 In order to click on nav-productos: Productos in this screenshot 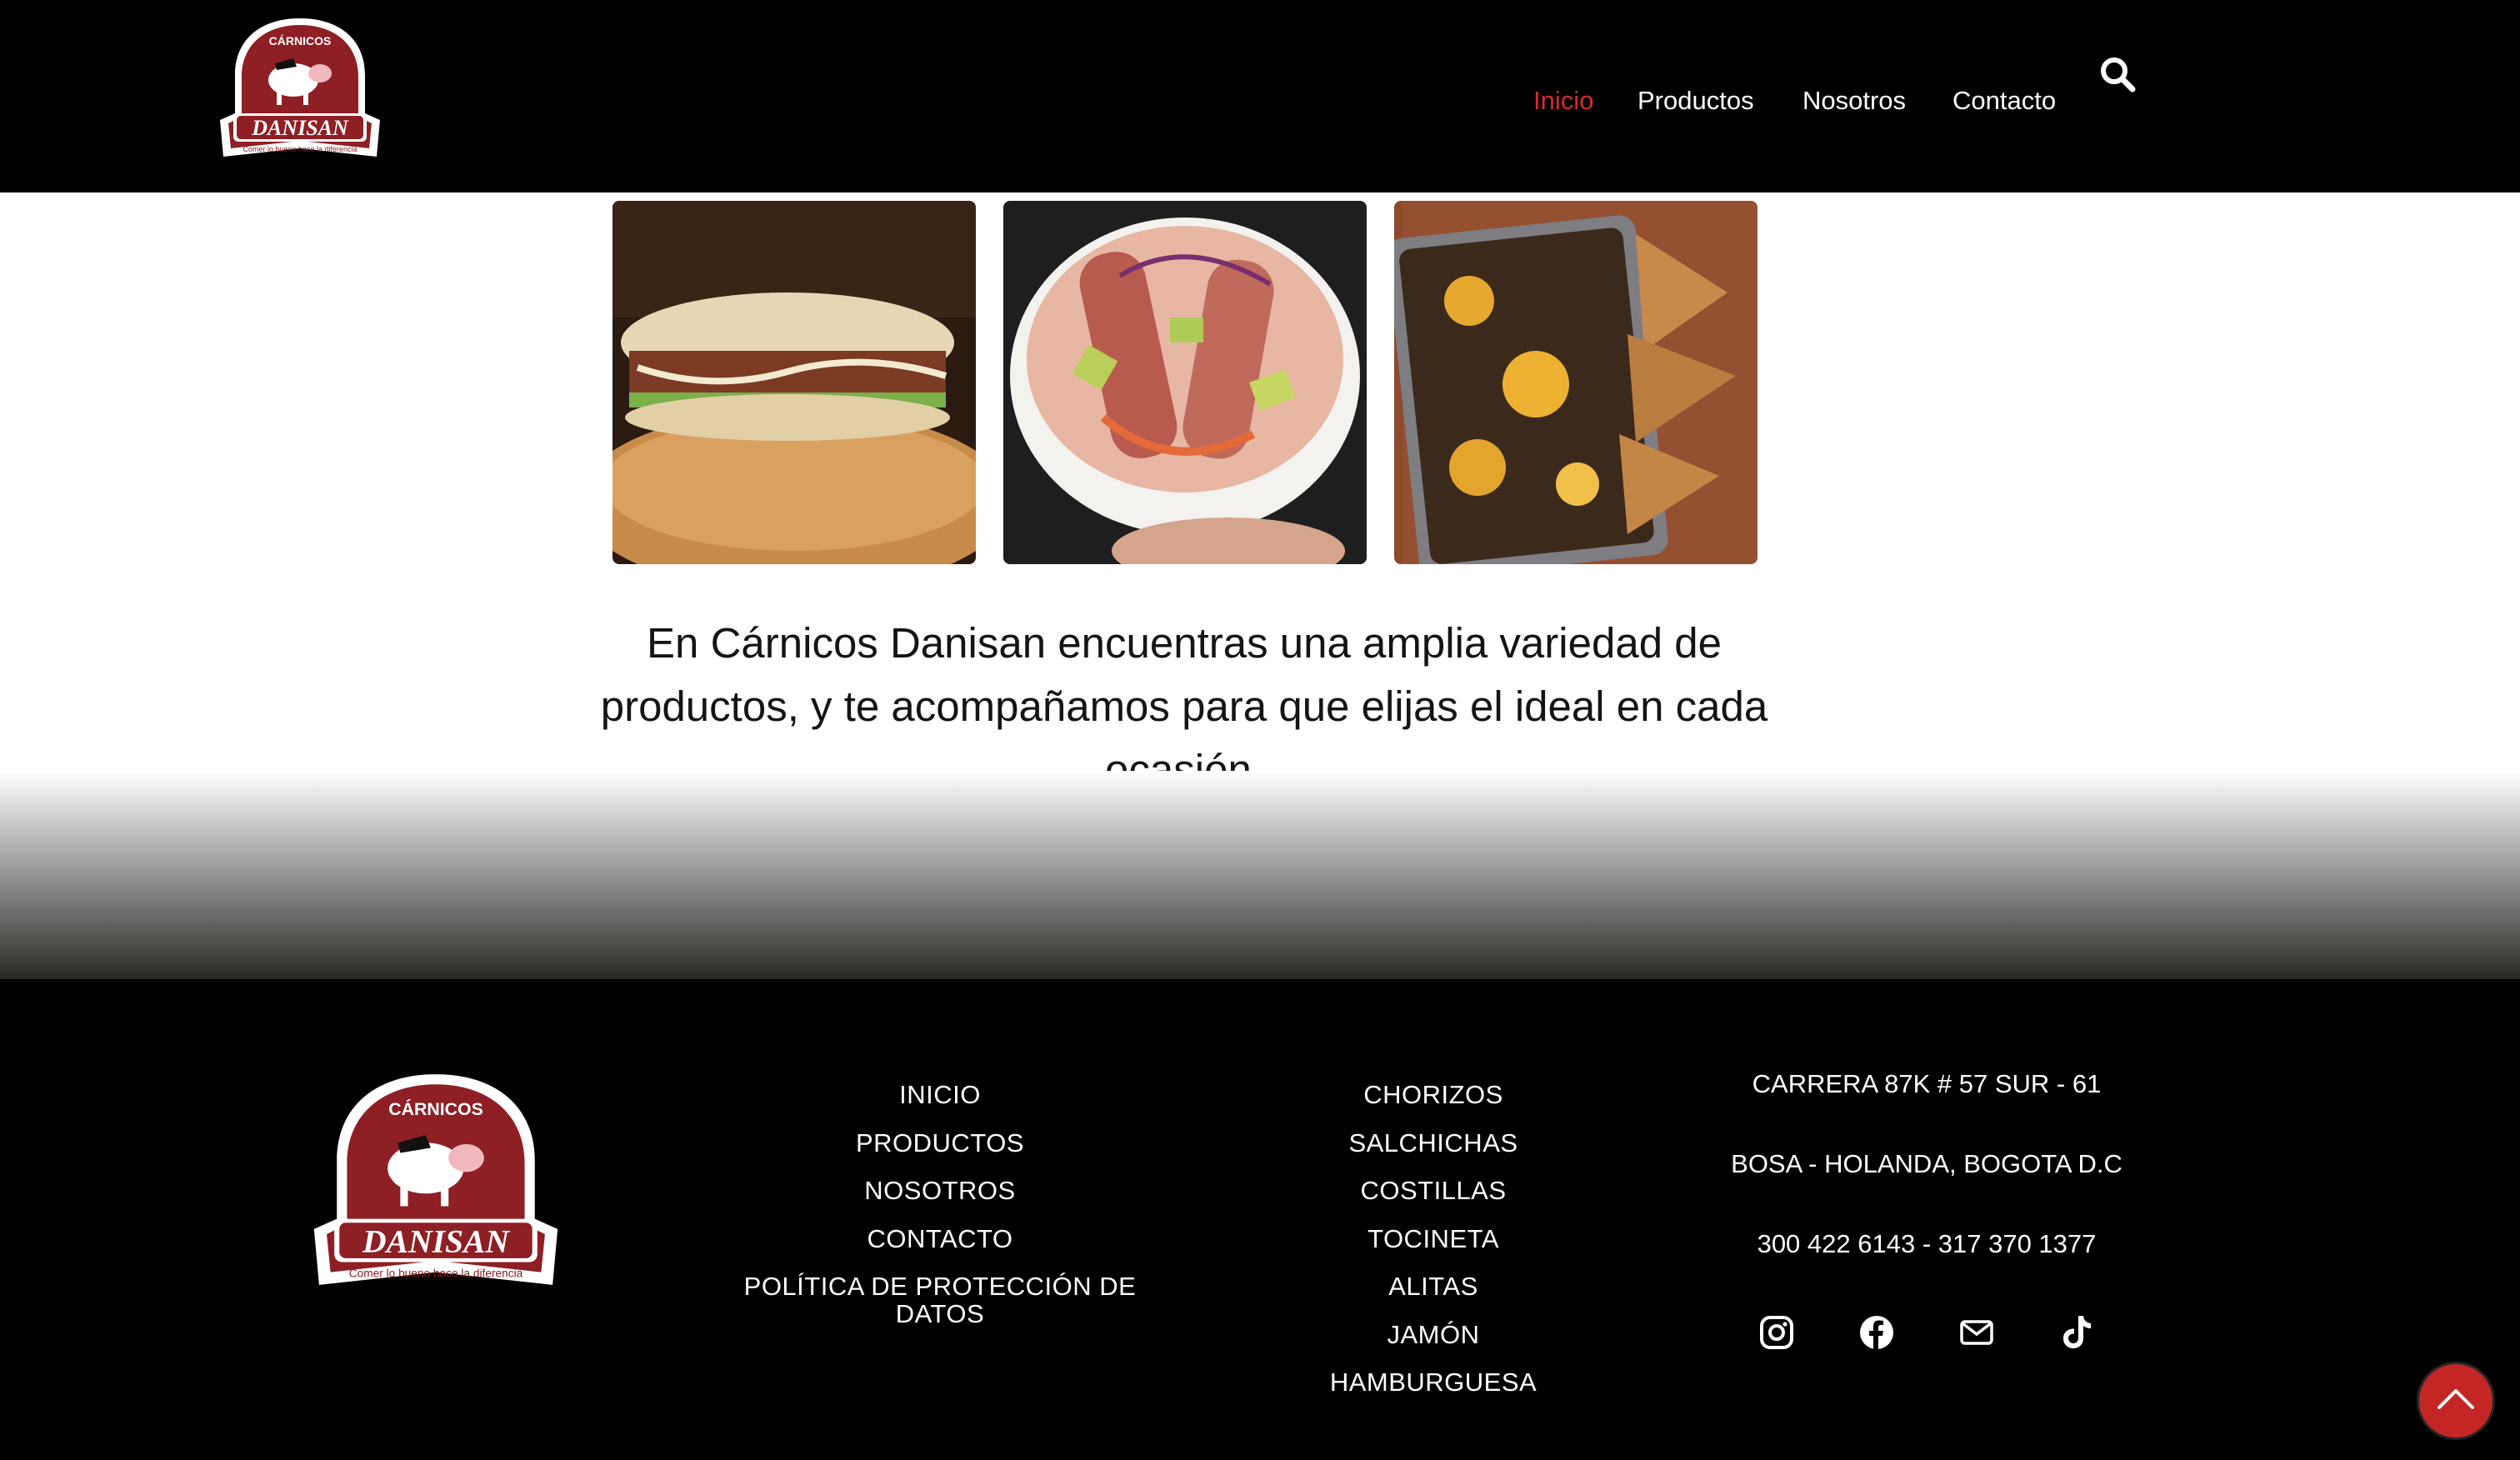, I will do `click(1696, 101)`.